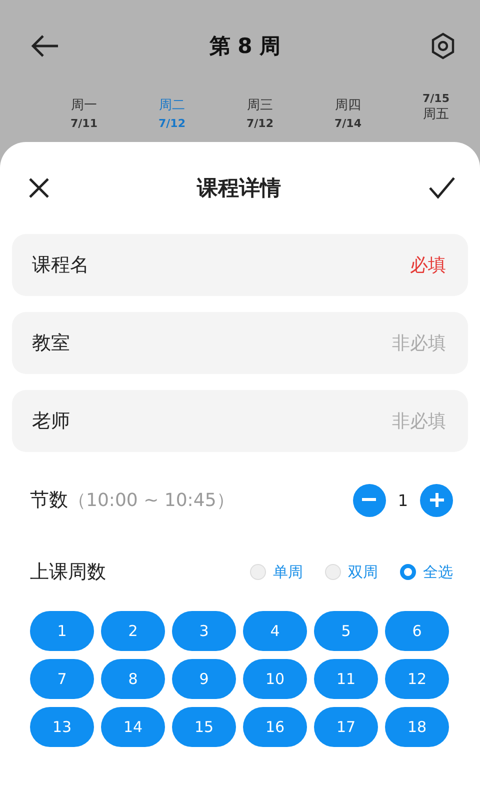 This screenshot has width=480, height=800. What do you see at coordinates (348, 105) in the screenshot?
I see `day-label: 周四` at bounding box center [348, 105].